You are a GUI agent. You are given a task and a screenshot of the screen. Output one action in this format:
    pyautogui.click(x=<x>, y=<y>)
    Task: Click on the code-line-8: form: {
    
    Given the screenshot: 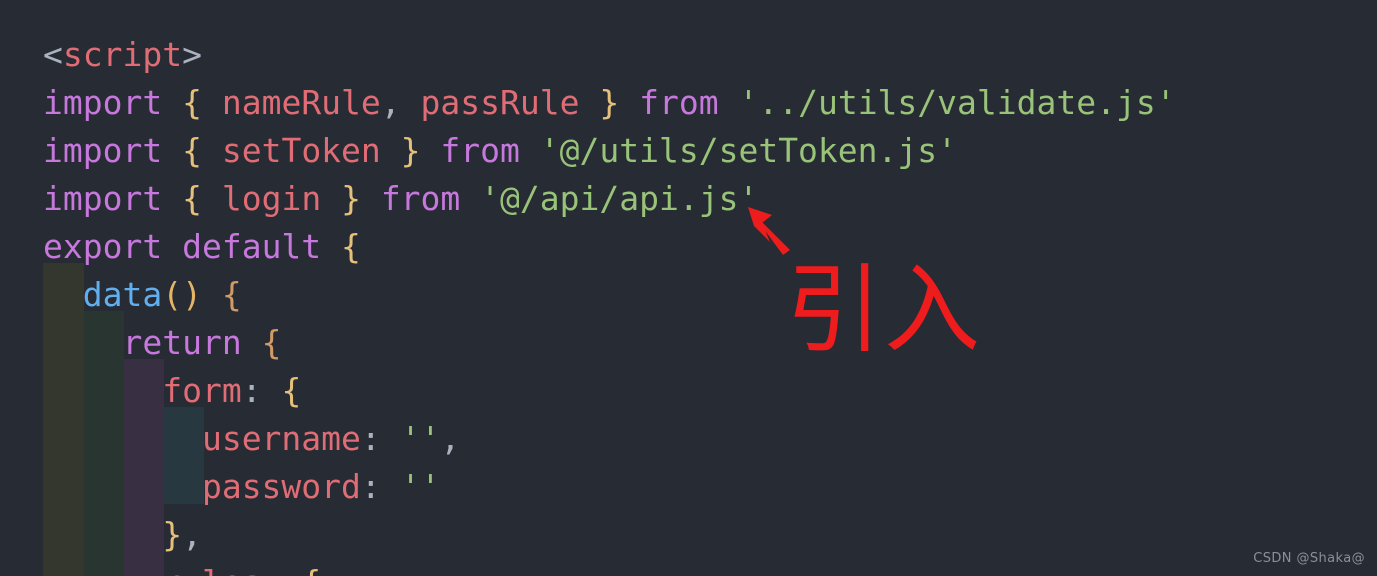 What is the action you would take?
    pyautogui.click(x=172, y=391)
    